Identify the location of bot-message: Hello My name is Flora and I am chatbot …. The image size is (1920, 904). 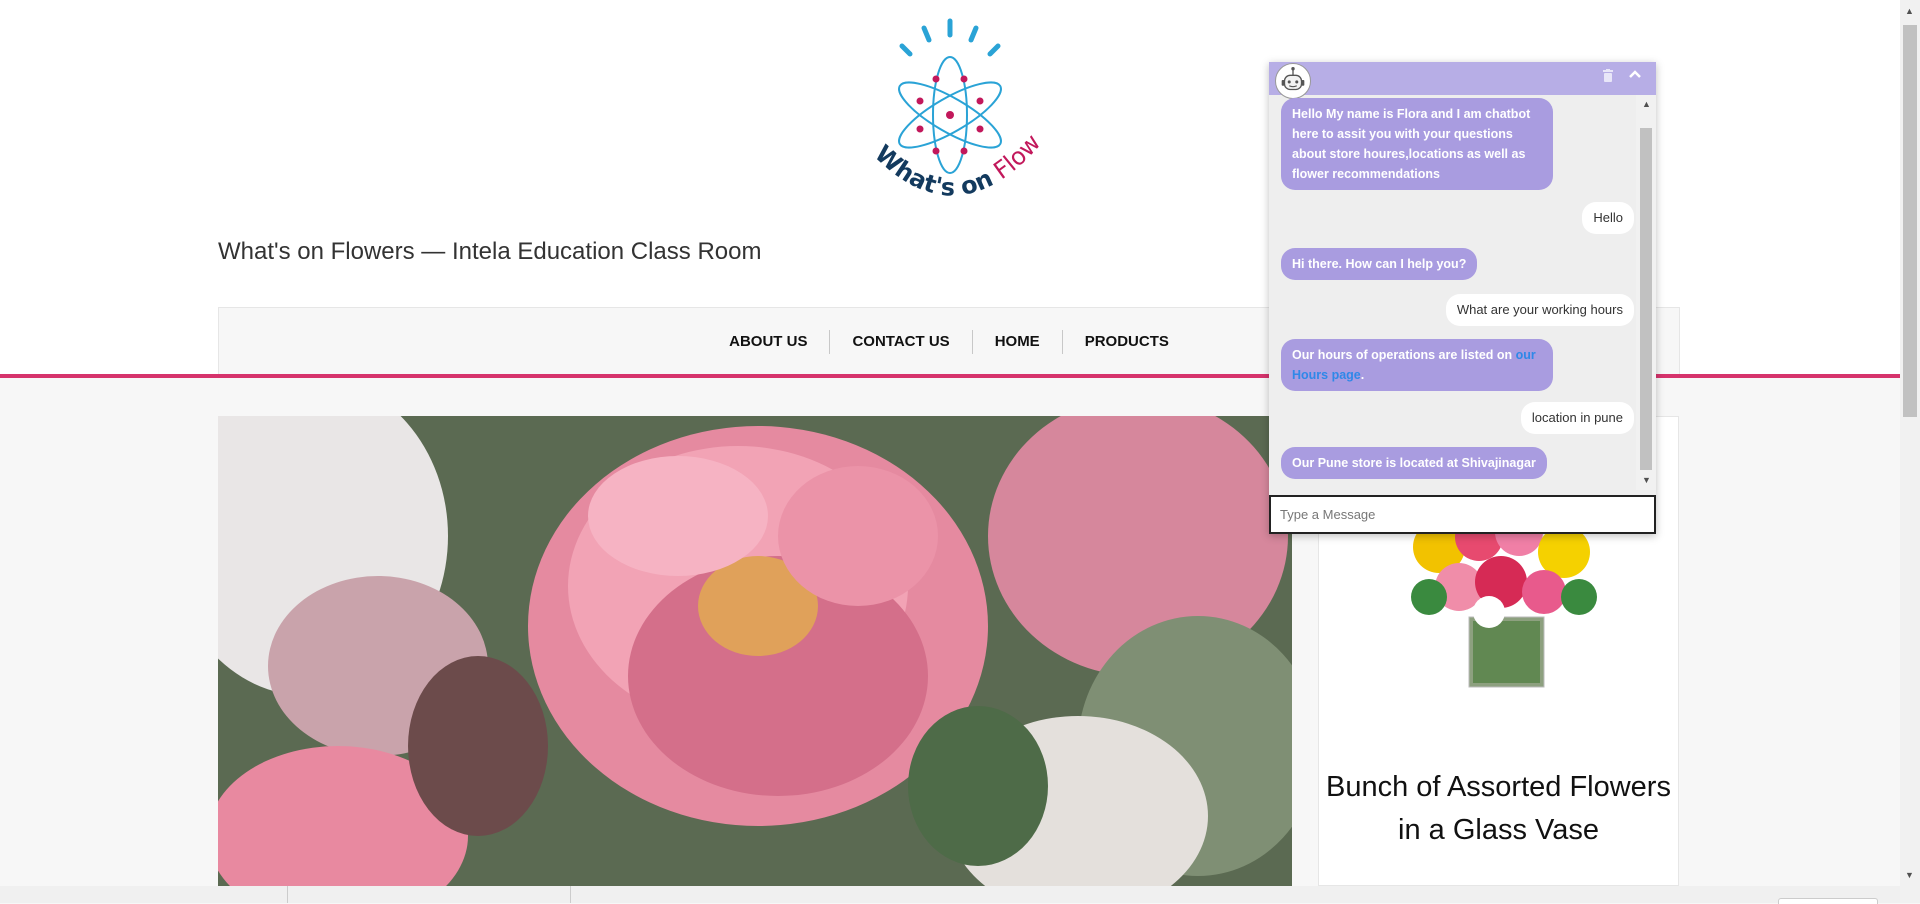
(1417, 144).